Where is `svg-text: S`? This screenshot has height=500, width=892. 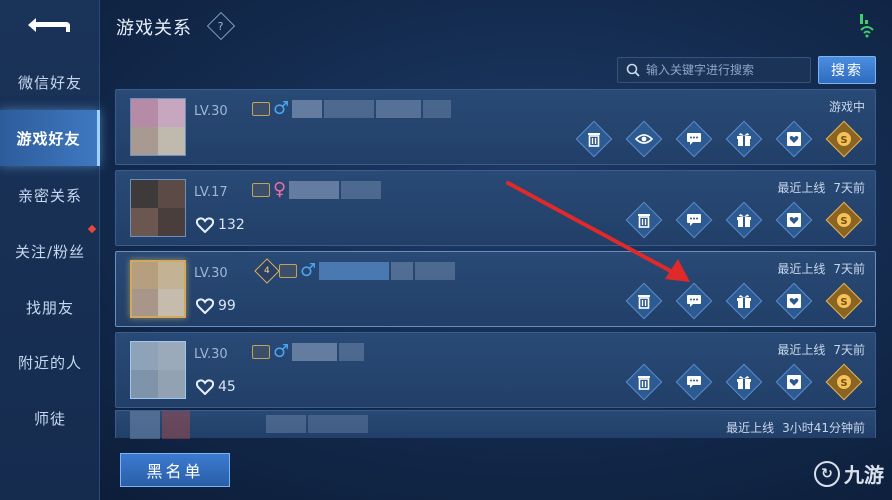 svg-text: S is located at coordinates (843, 221).